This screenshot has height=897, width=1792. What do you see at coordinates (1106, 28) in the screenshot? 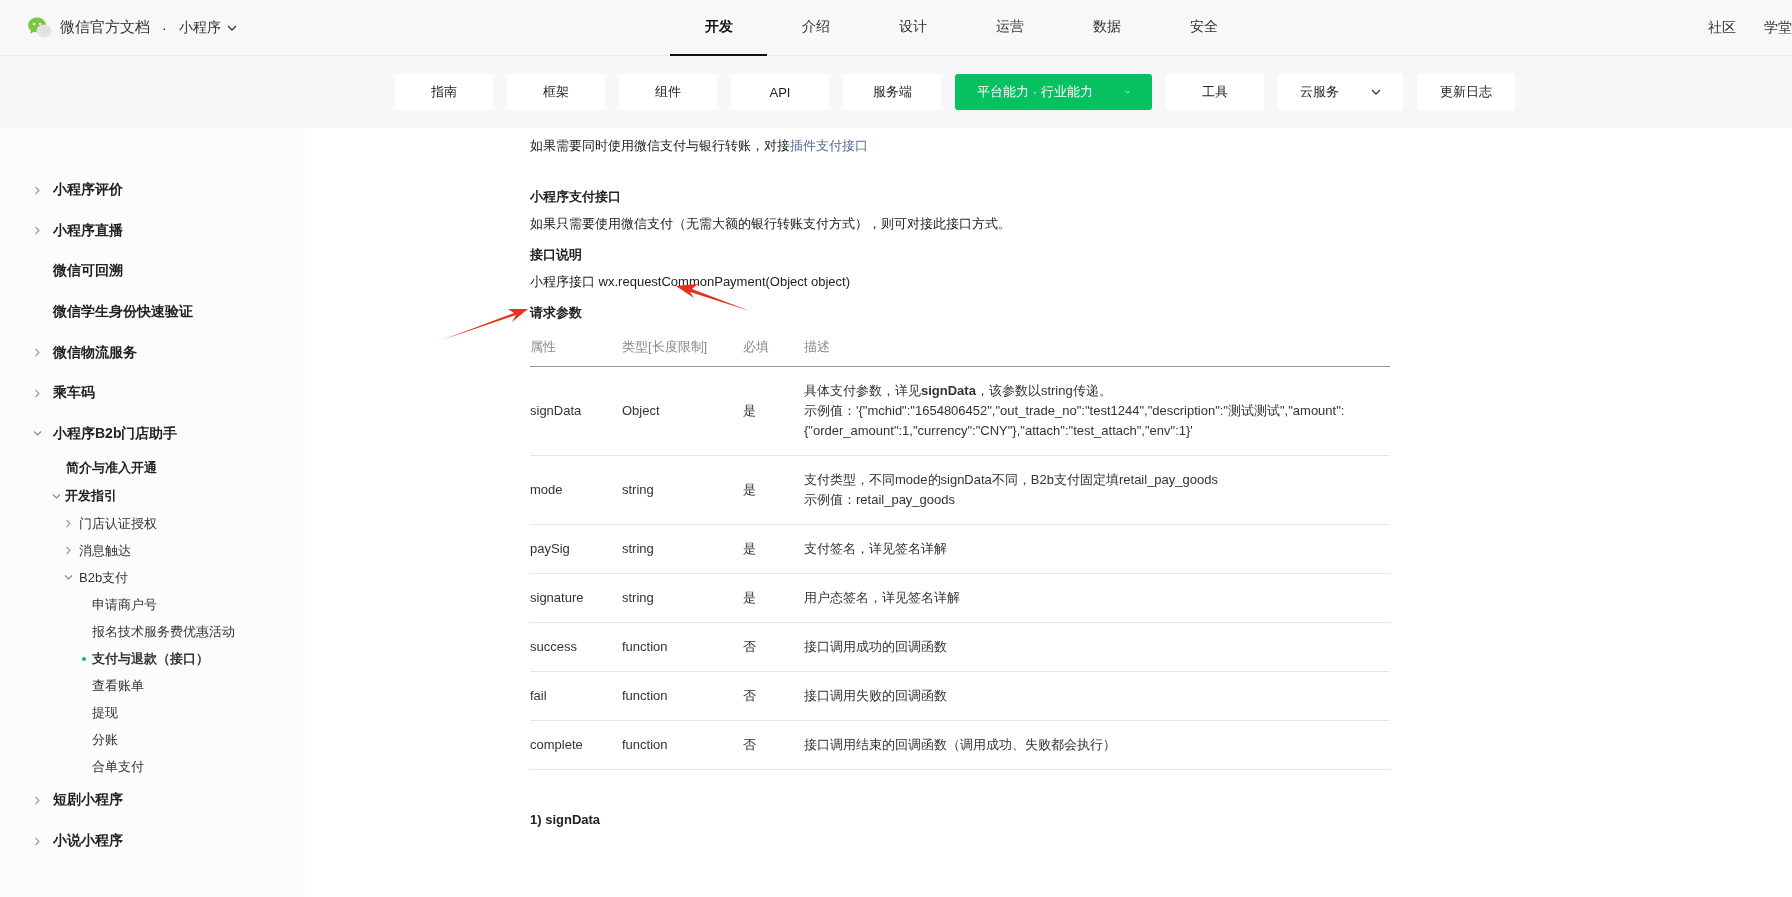
I see `nav-tab: 数据` at bounding box center [1106, 28].